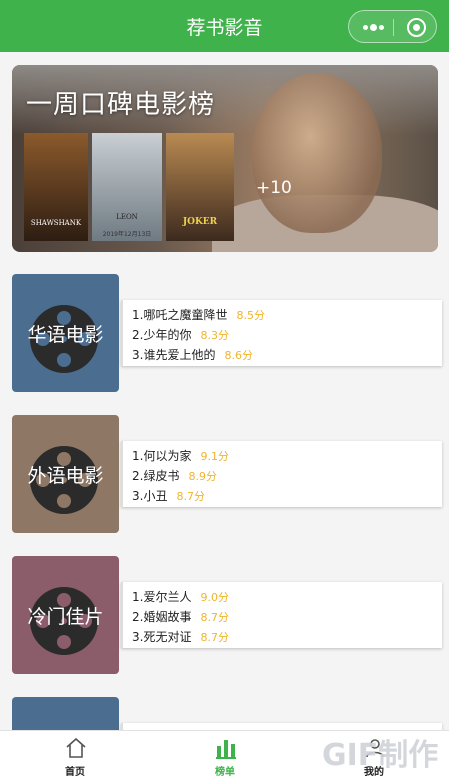 Image resolution: width=449 pixels, height=778 pixels. I want to click on list-item: 2.婚姻故事 8.7分, so click(180, 616).